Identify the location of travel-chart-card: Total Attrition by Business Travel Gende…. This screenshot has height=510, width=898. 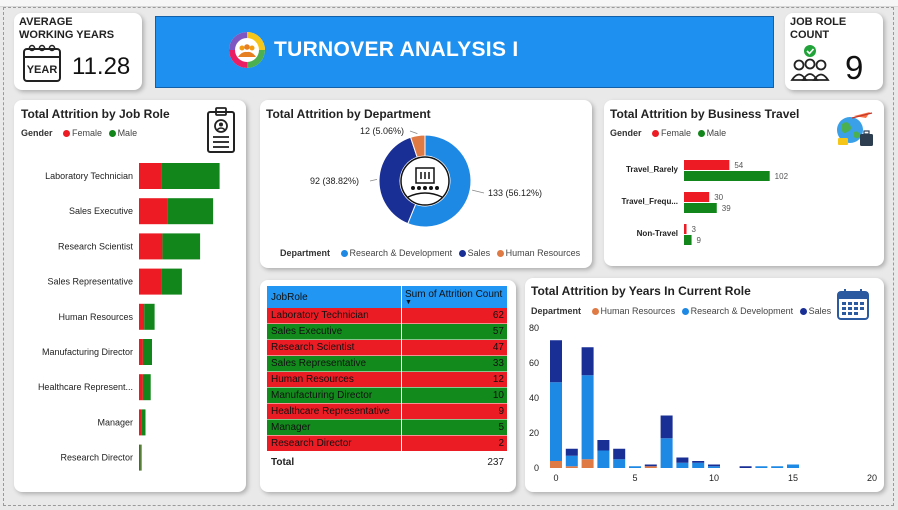
(744, 183).